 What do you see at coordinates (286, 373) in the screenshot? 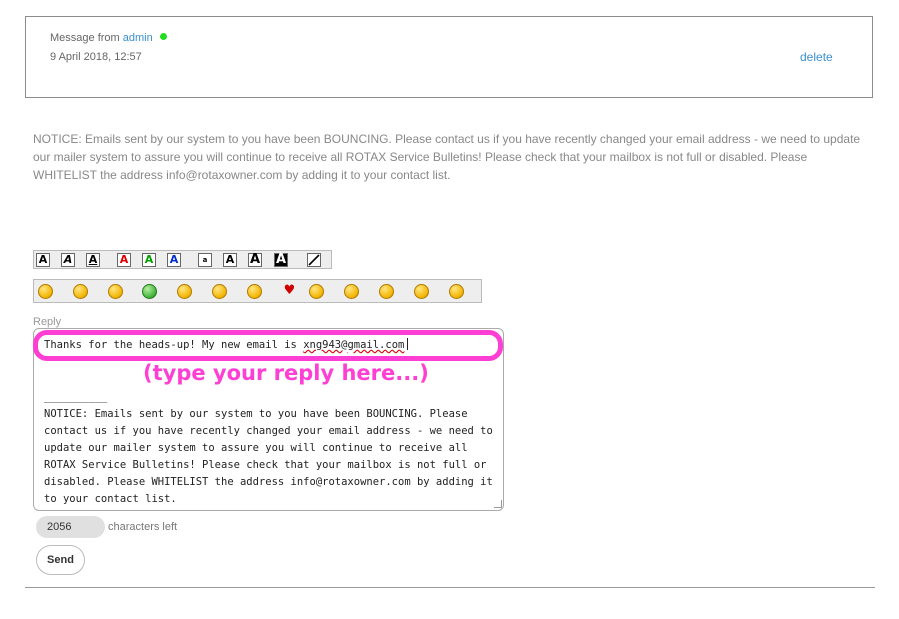
I see `reply-hint-overlay: (type your reply here...)` at bounding box center [286, 373].